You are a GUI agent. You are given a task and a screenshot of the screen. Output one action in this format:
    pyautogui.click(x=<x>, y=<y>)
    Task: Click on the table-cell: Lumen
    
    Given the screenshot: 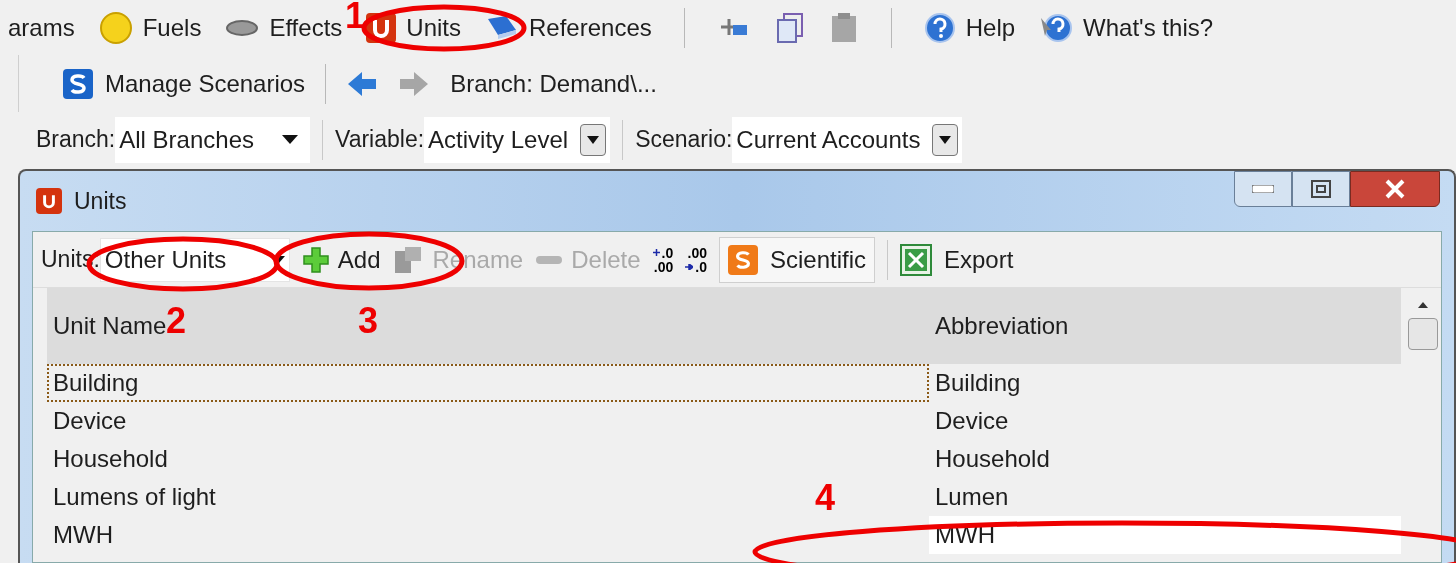 What is the action you would take?
    pyautogui.click(x=970, y=497)
    